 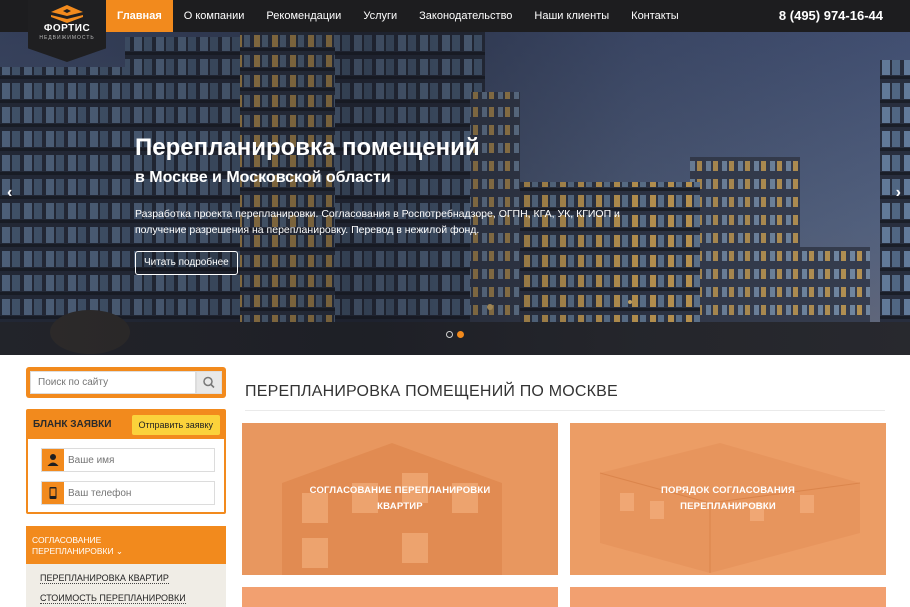 What do you see at coordinates (571, 16) in the screenshot?
I see `nav-item-clients: Наши клиенты` at bounding box center [571, 16].